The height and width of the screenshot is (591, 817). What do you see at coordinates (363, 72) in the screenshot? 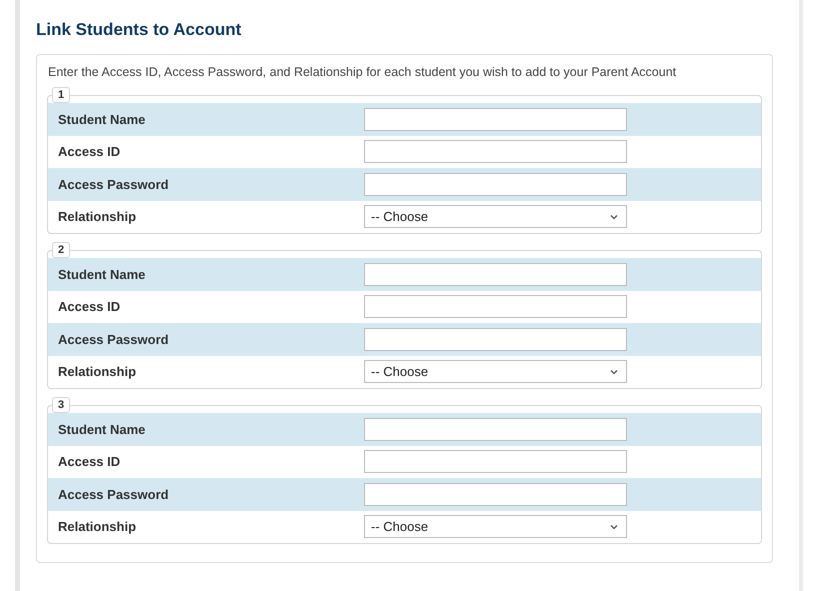
I see `instructions-text: Enter the Access ID, Access Password, and Relationship for each student you wish to add to your Parent Account` at bounding box center [363, 72].